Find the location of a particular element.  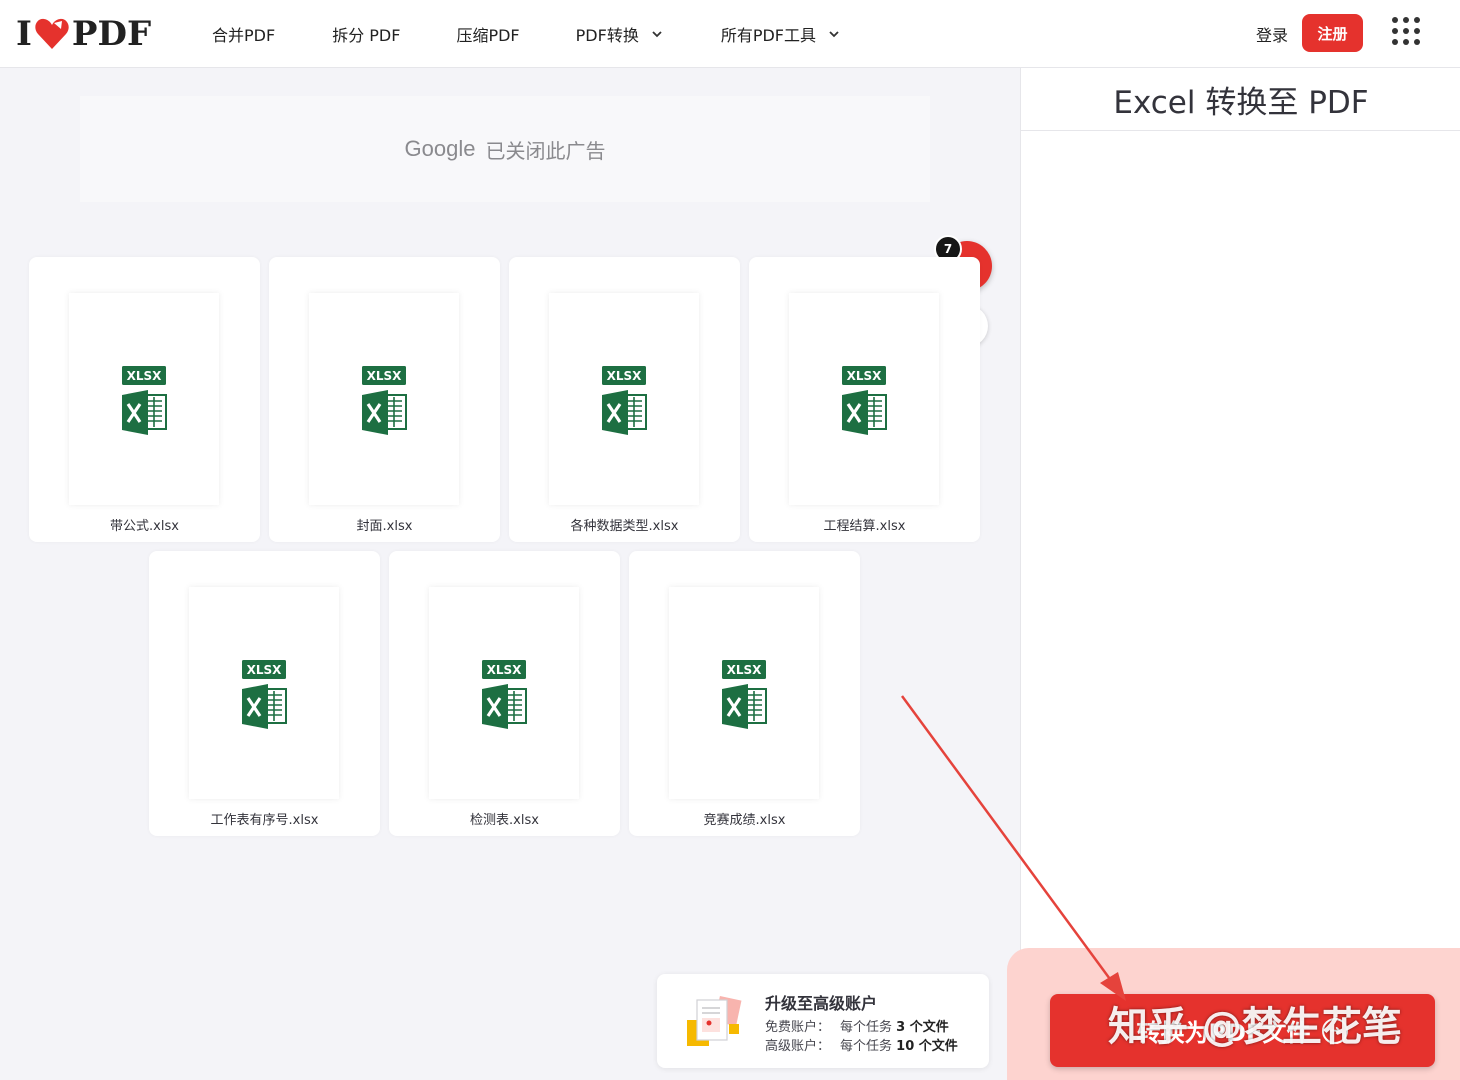

nav-merge-pdf: 合并PDF is located at coordinates (243, 34).